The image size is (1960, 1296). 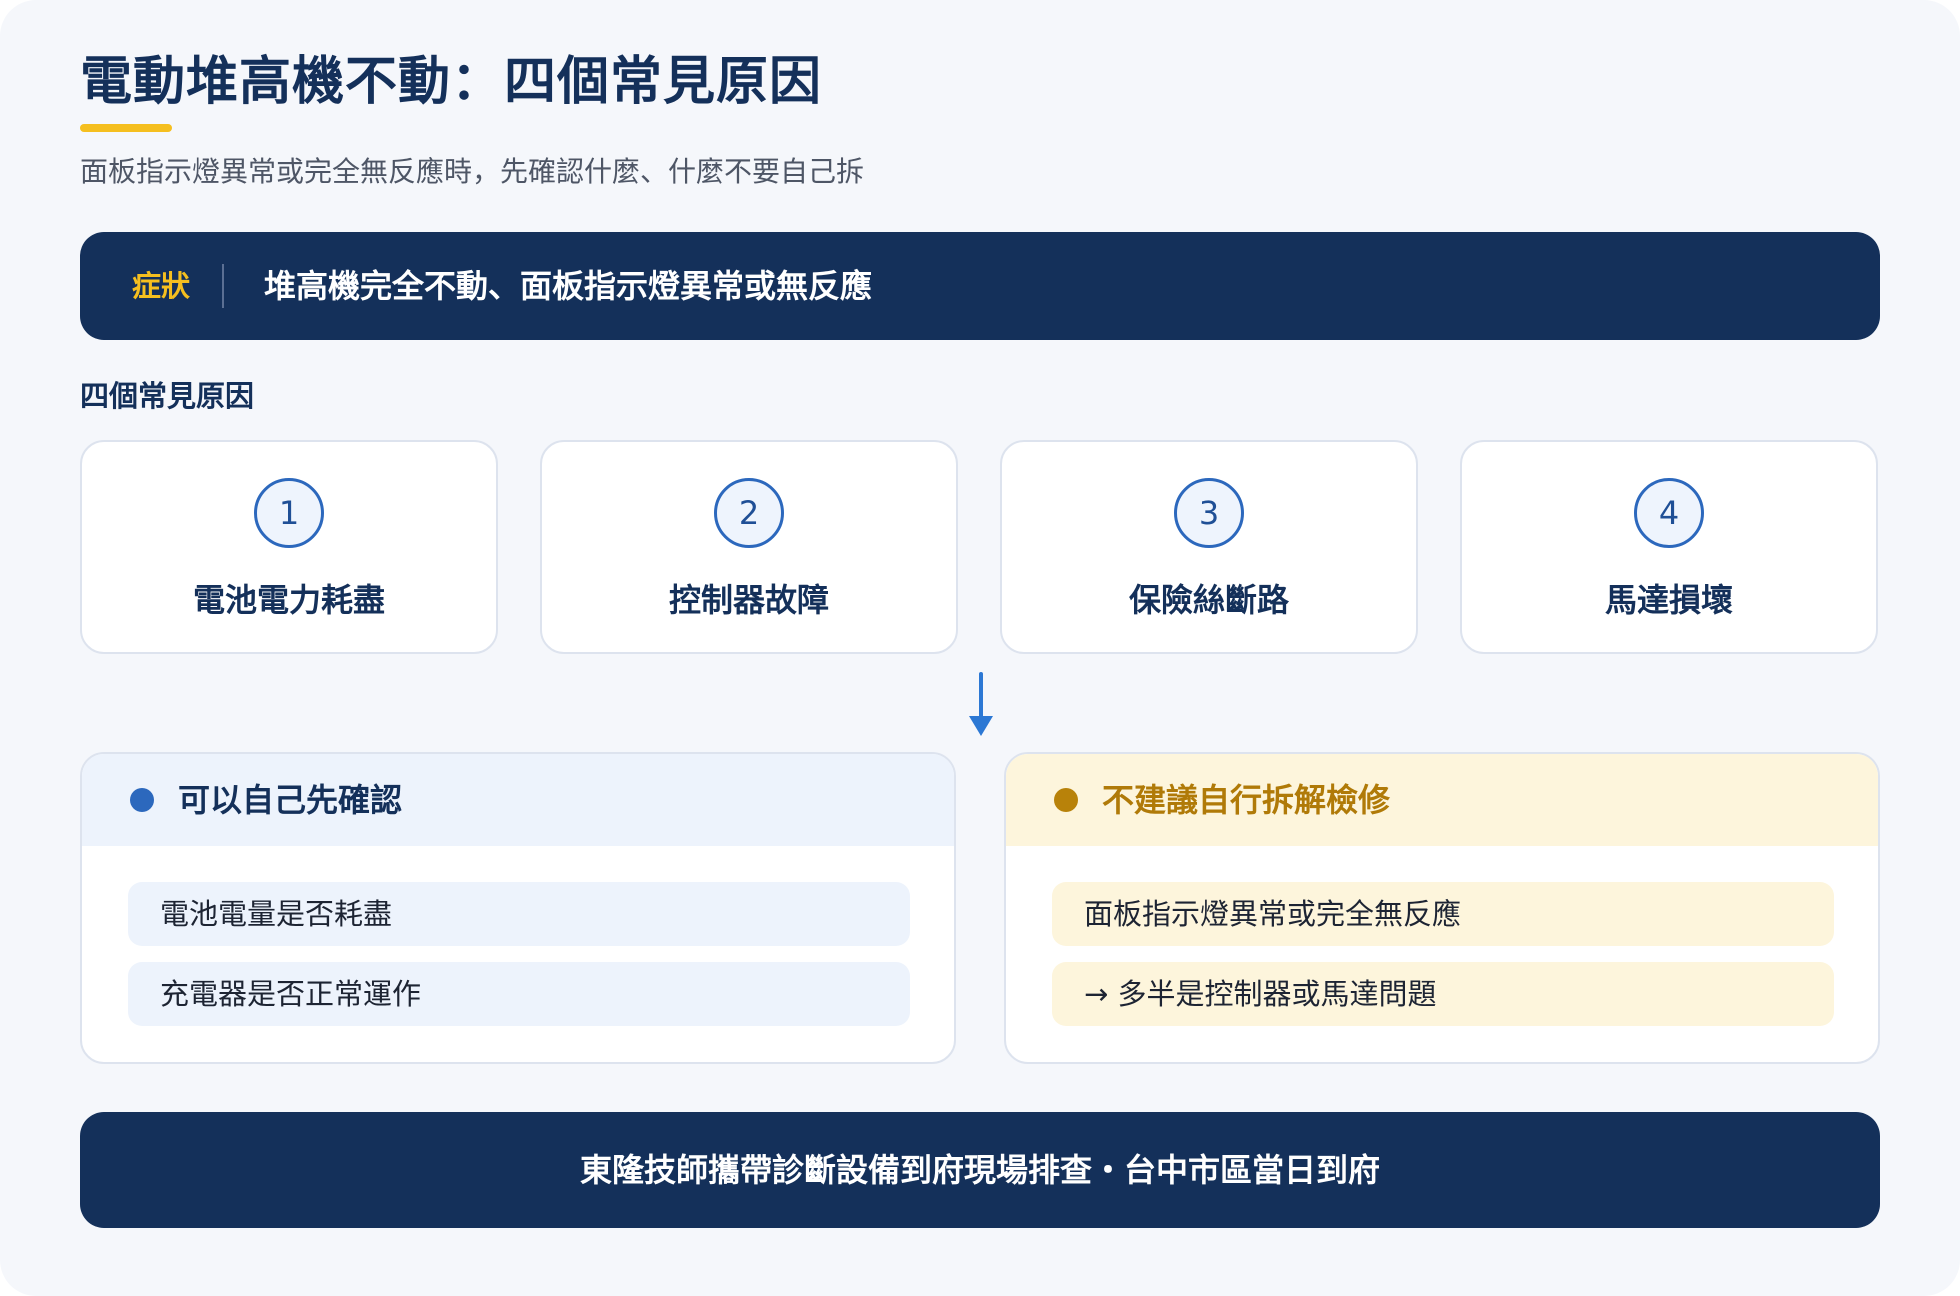 I want to click on page-subtitle: 面板指示燈異常或完全無反應時，先確認什麼、什麼不要自己拆, so click(x=472, y=171).